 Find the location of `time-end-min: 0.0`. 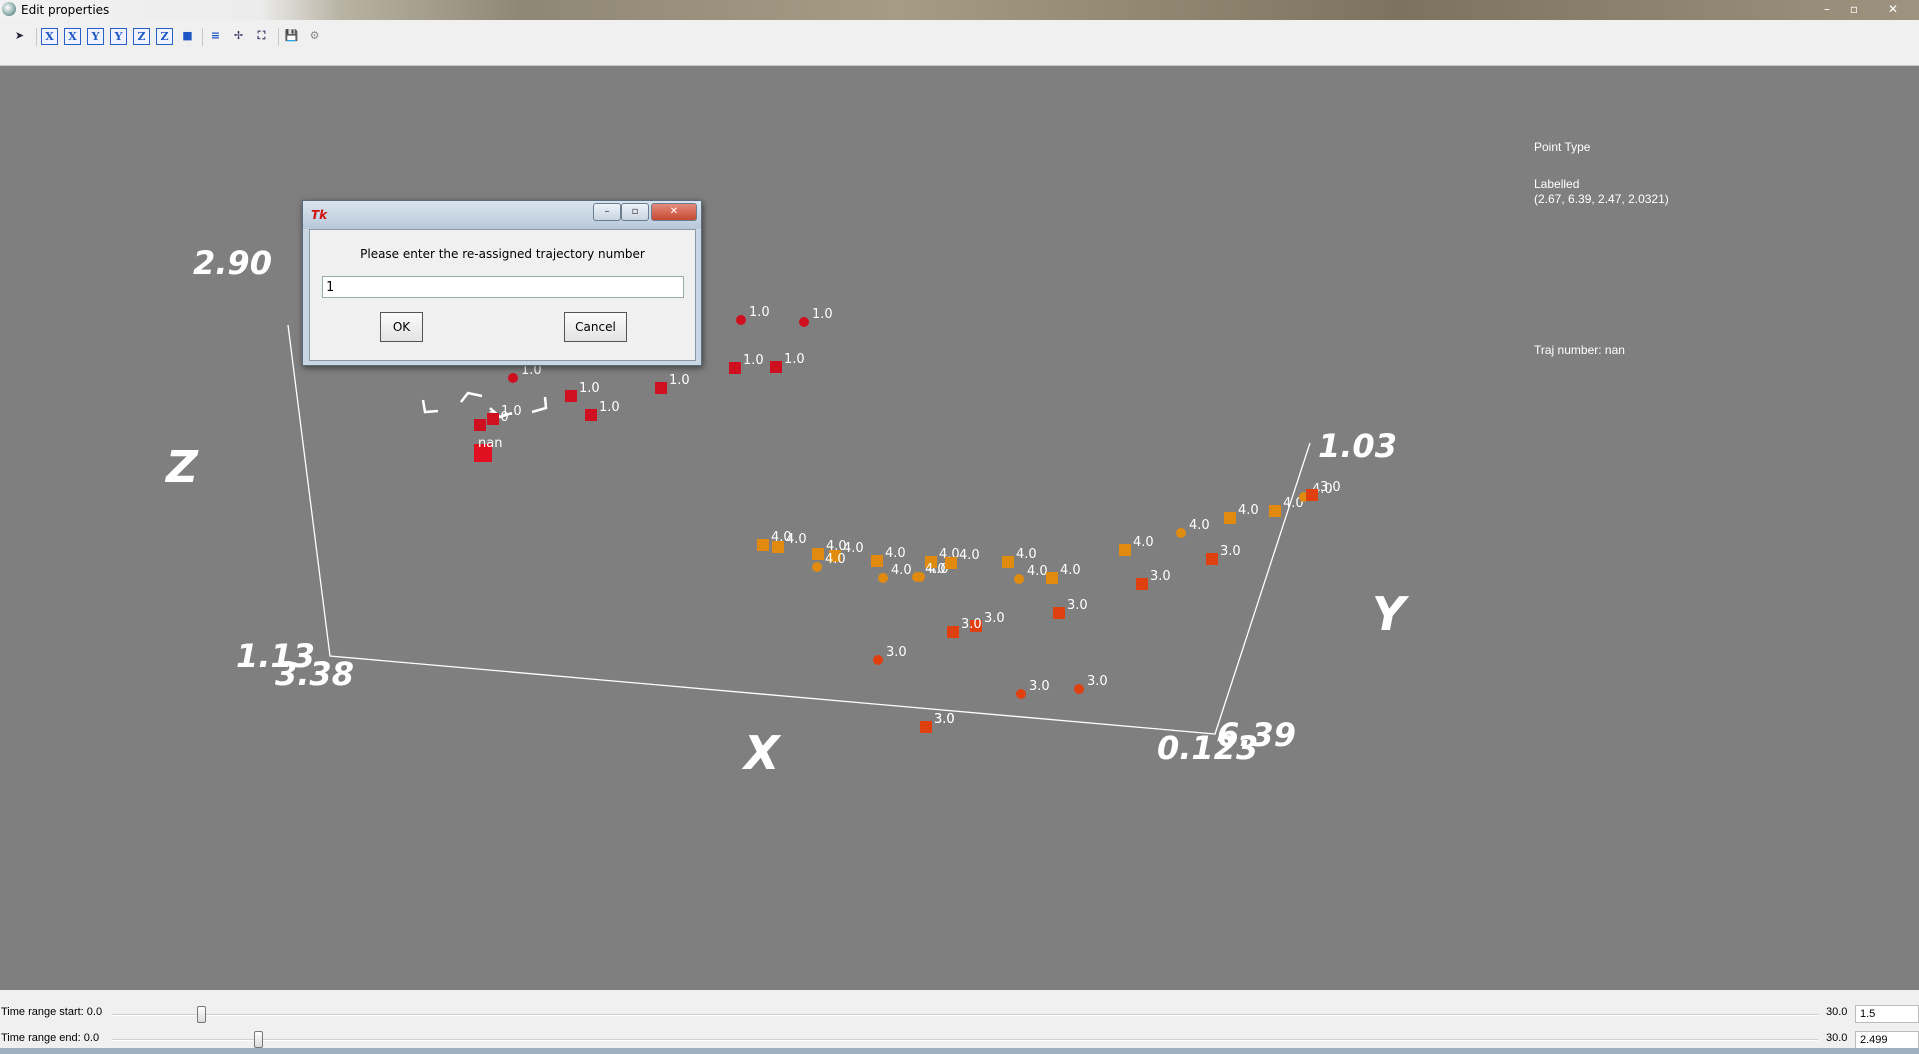

time-end-min: 0.0 is located at coordinates (91, 1038).